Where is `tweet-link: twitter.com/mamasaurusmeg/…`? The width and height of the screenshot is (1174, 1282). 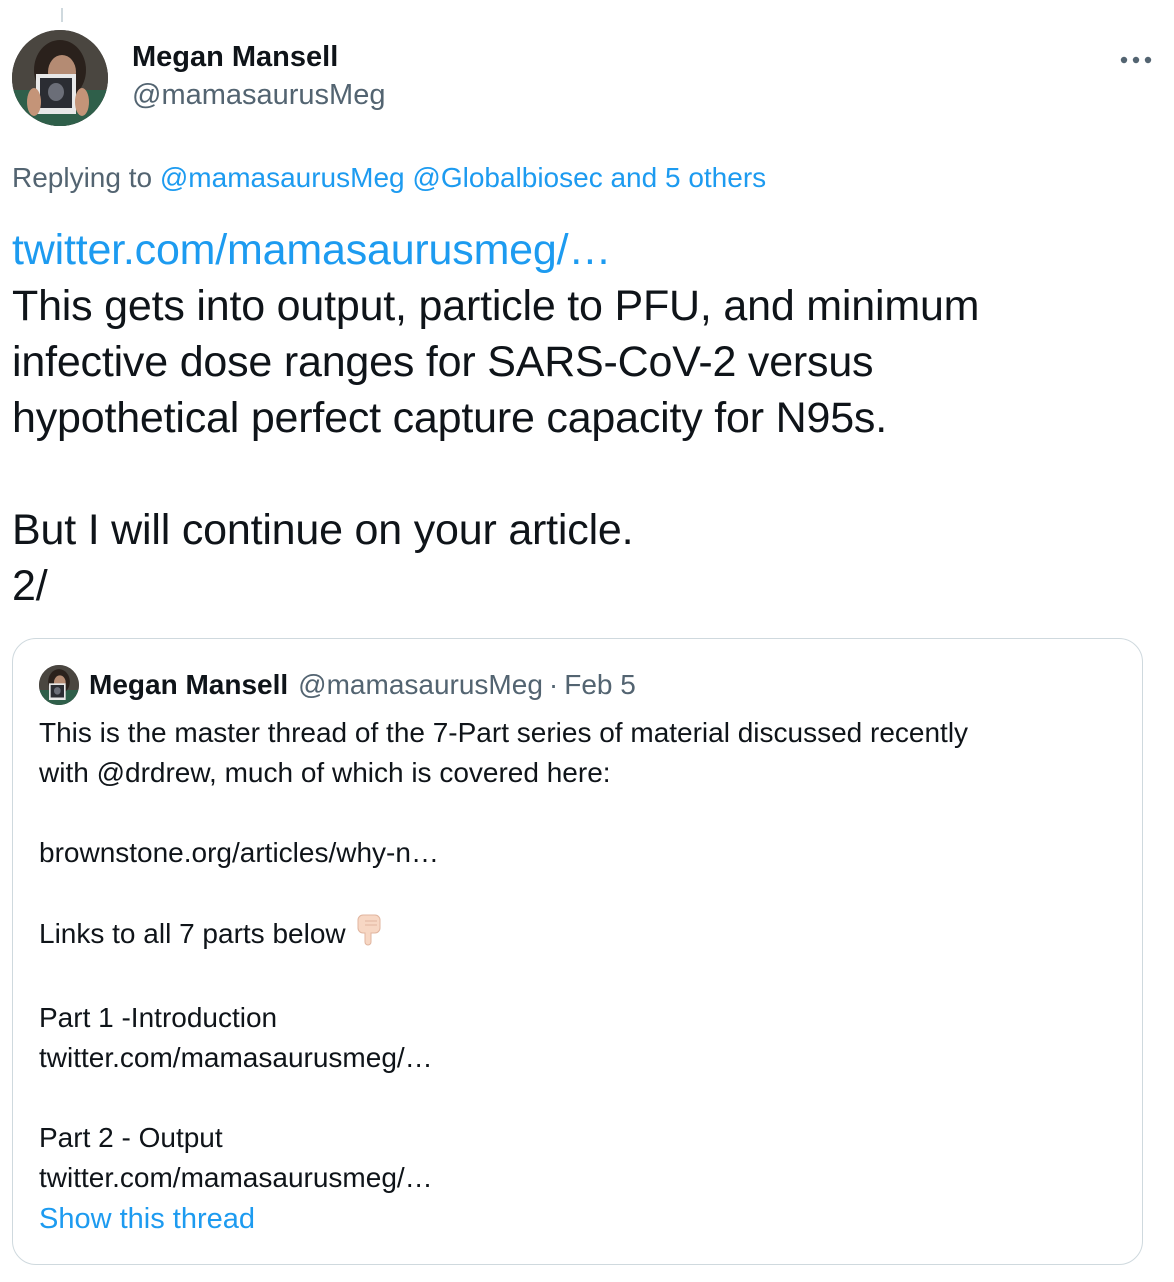 tweet-link: twitter.com/mamasaurusmeg/… is located at coordinates (584, 250).